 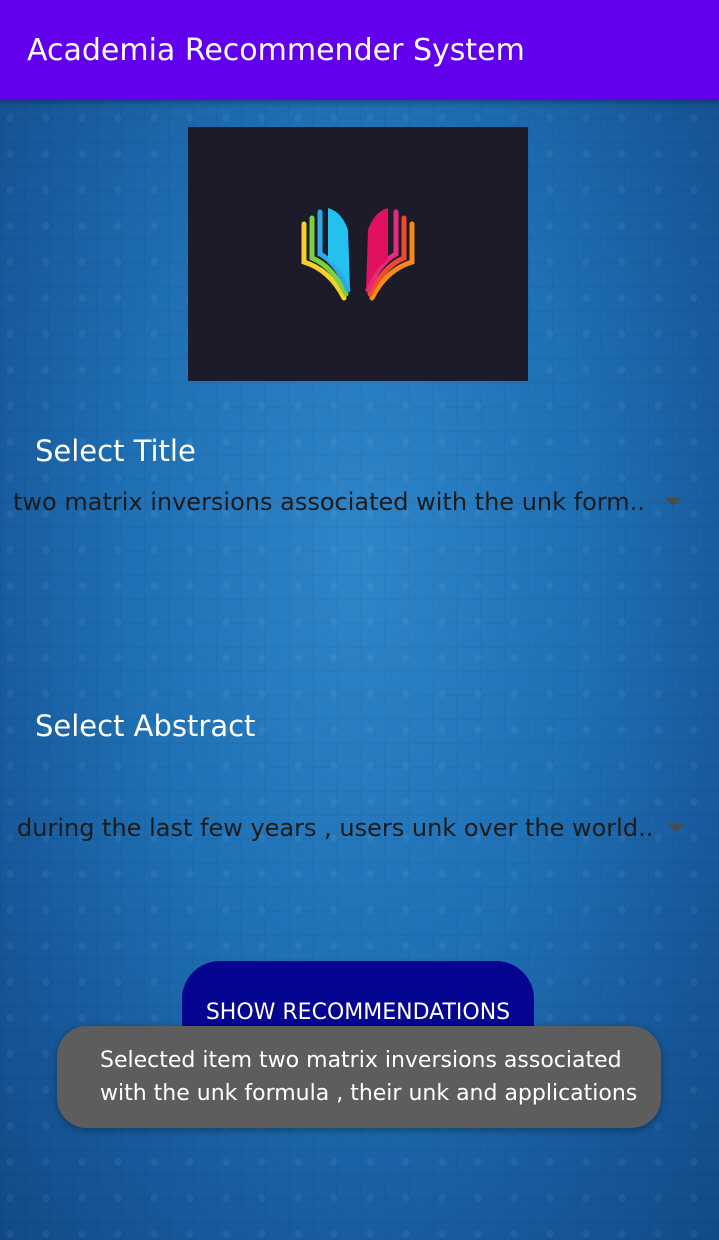 I want to click on app-title: Academia Recommender System, so click(x=276, y=50).